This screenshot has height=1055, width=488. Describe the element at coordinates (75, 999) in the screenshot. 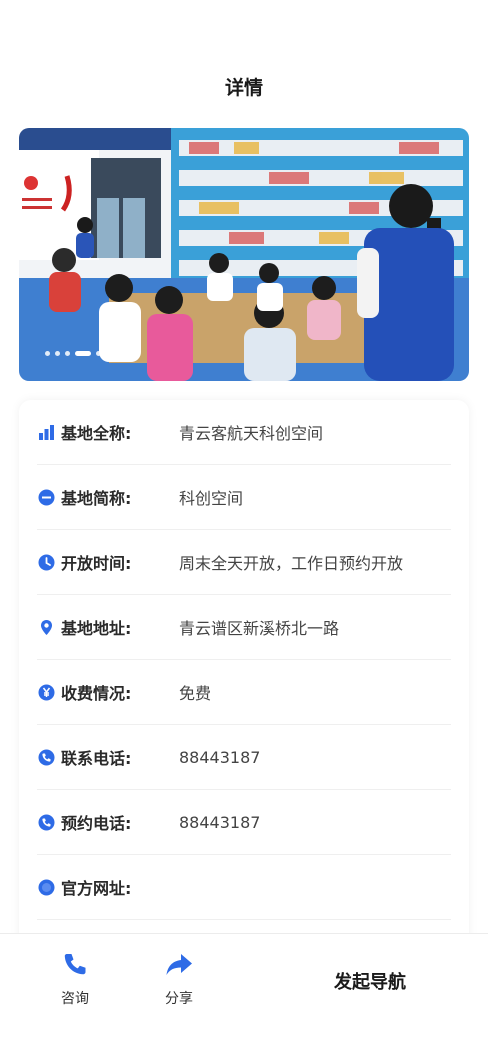

I see `consult-label: 咨询` at that location.